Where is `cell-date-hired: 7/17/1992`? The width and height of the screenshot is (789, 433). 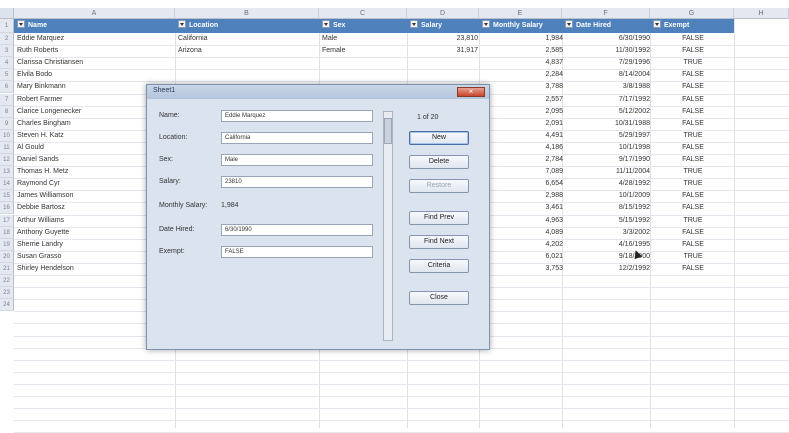 cell-date-hired: 7/17/1992 is located at coordinates (607, 100).